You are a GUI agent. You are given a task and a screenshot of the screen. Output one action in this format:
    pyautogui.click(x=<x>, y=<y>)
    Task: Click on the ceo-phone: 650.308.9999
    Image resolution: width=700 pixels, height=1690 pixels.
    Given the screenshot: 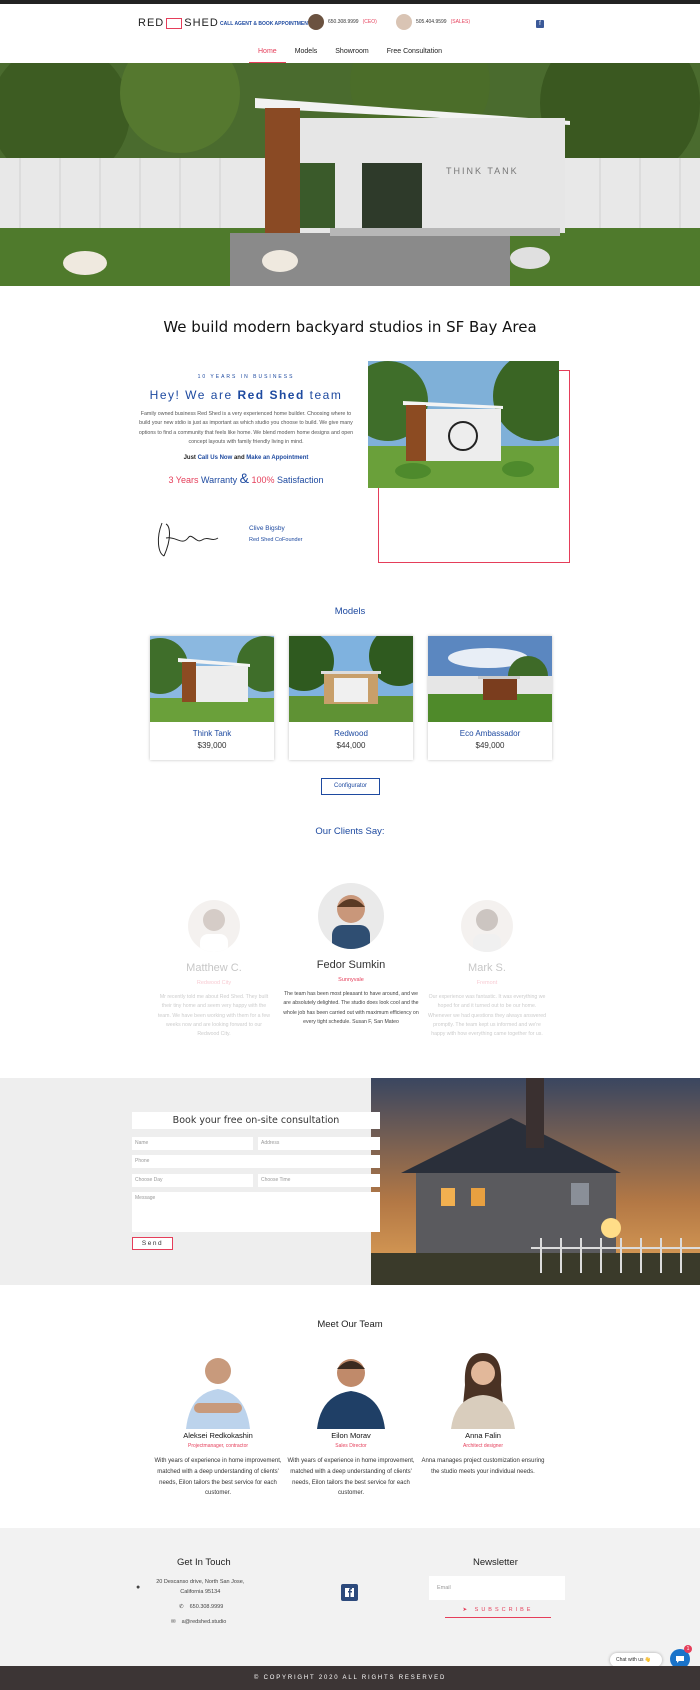 What is the action you would take?
    pyautogui.click(x=343, y=22)
    